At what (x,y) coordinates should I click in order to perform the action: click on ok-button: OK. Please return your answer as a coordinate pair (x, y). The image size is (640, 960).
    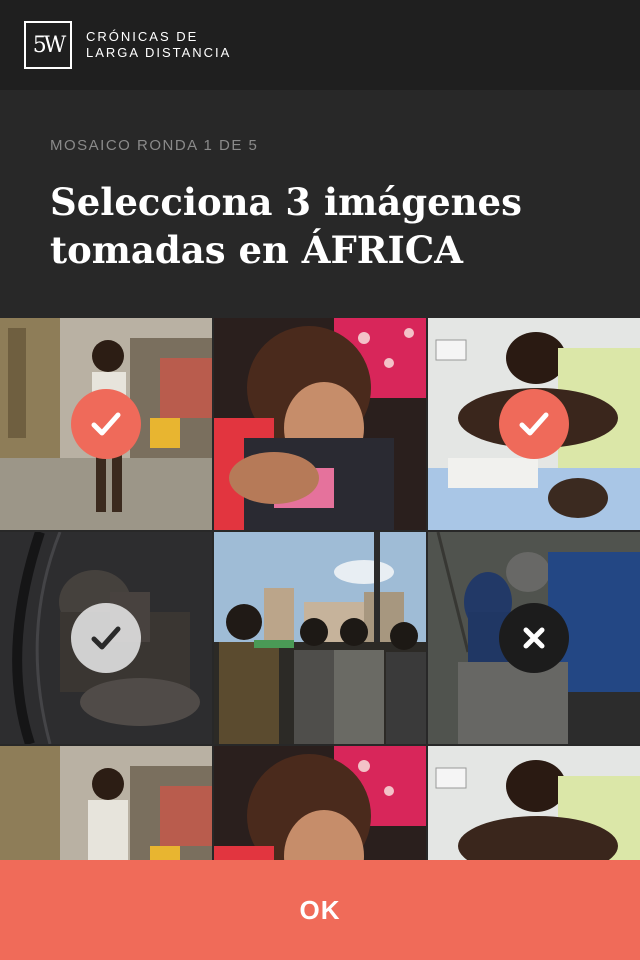
    Looking at the image, I should click on (320, 910).